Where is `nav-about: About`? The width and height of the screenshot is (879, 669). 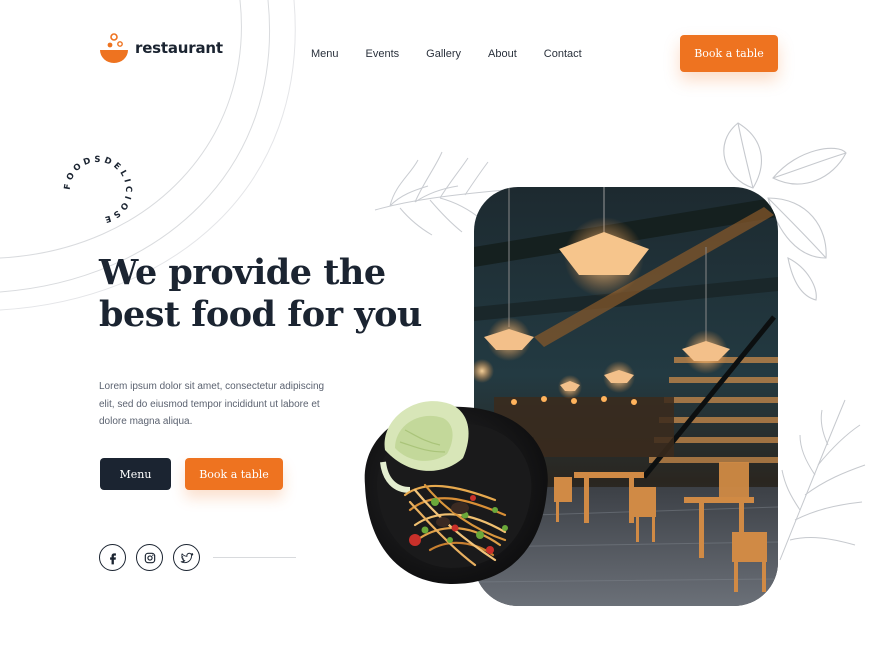 nav-about: About is located at coordinates (502, 54).